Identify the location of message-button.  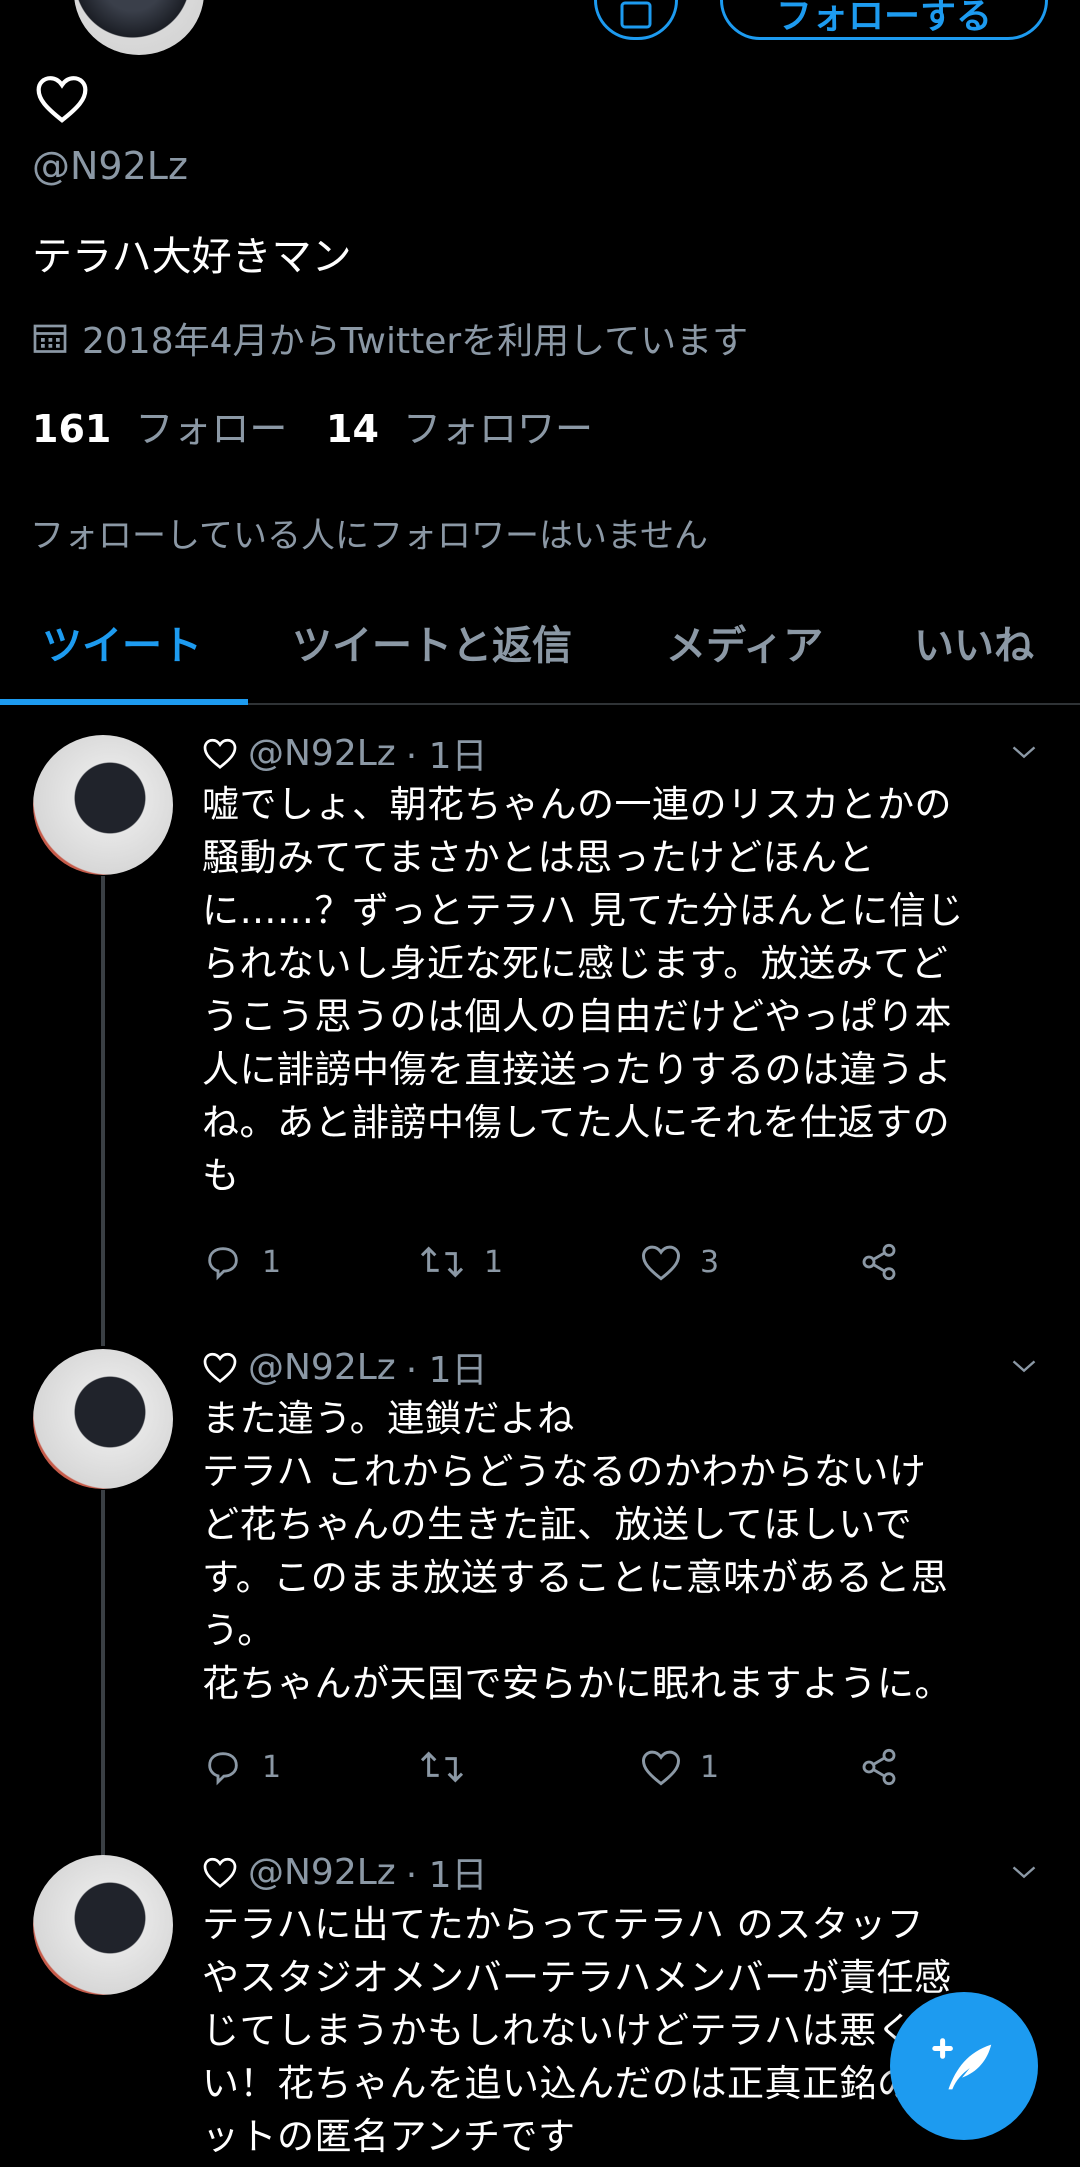
(636, 20).